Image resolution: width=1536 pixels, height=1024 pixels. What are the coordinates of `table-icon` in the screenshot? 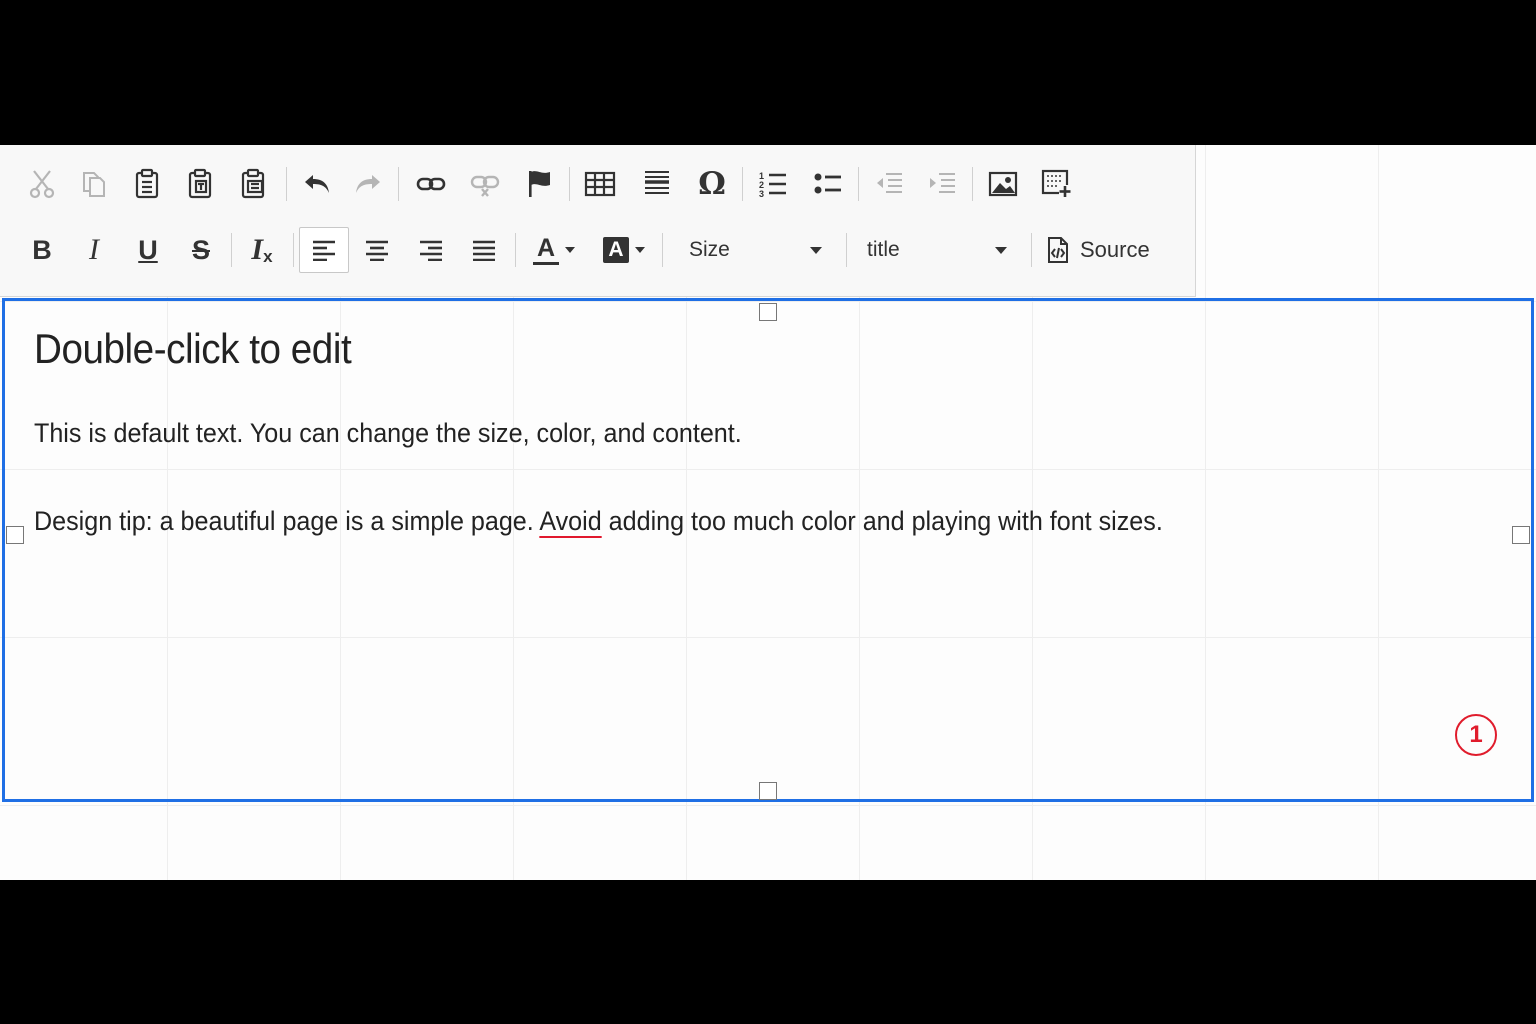 It's located at (600, 184).